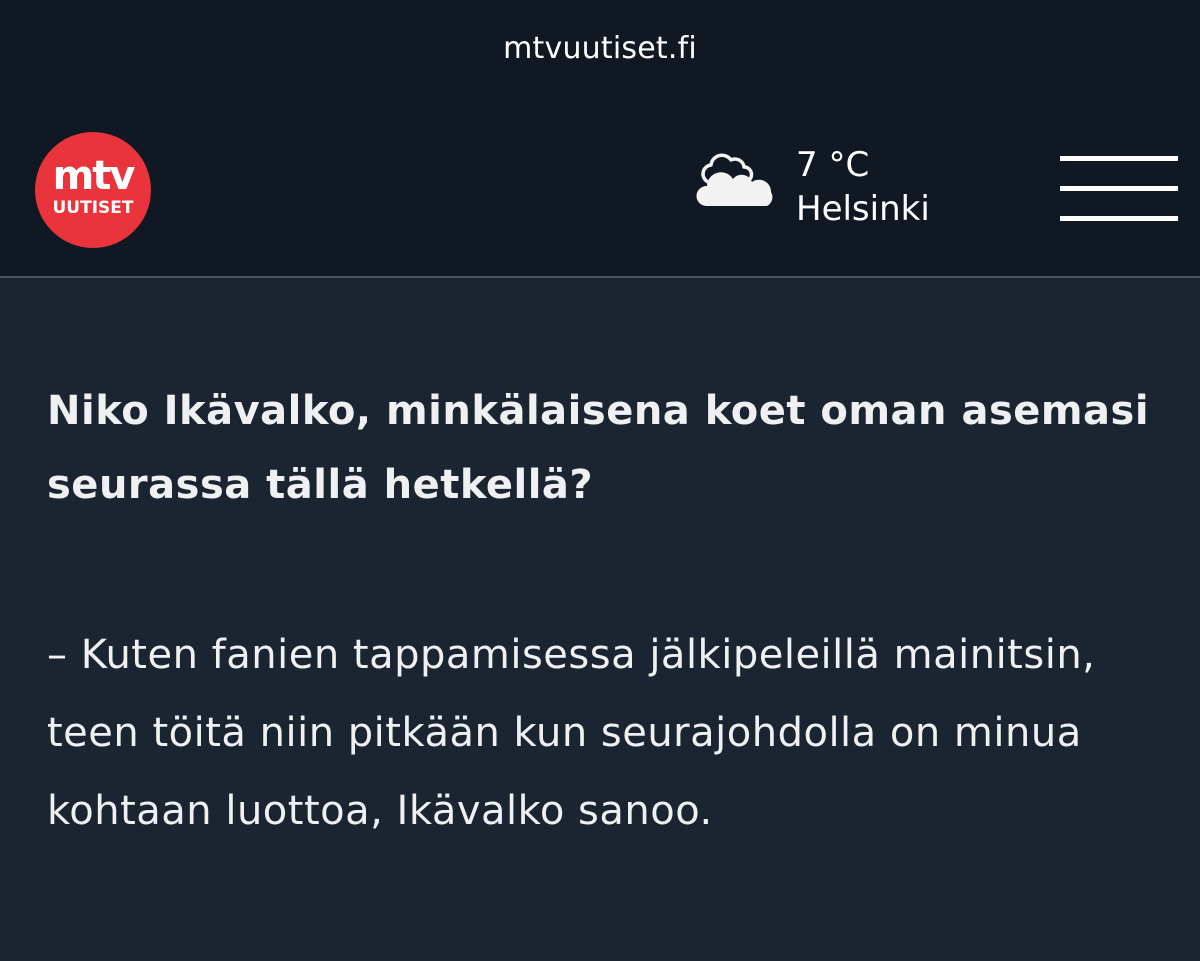 Image resolution: width=1200 pixels, height=961 pixels. What do you see at coordinates (833, 165) in the screenshot?
I see `weather-temperature: 7 °C` at bounding box center [833, 165].